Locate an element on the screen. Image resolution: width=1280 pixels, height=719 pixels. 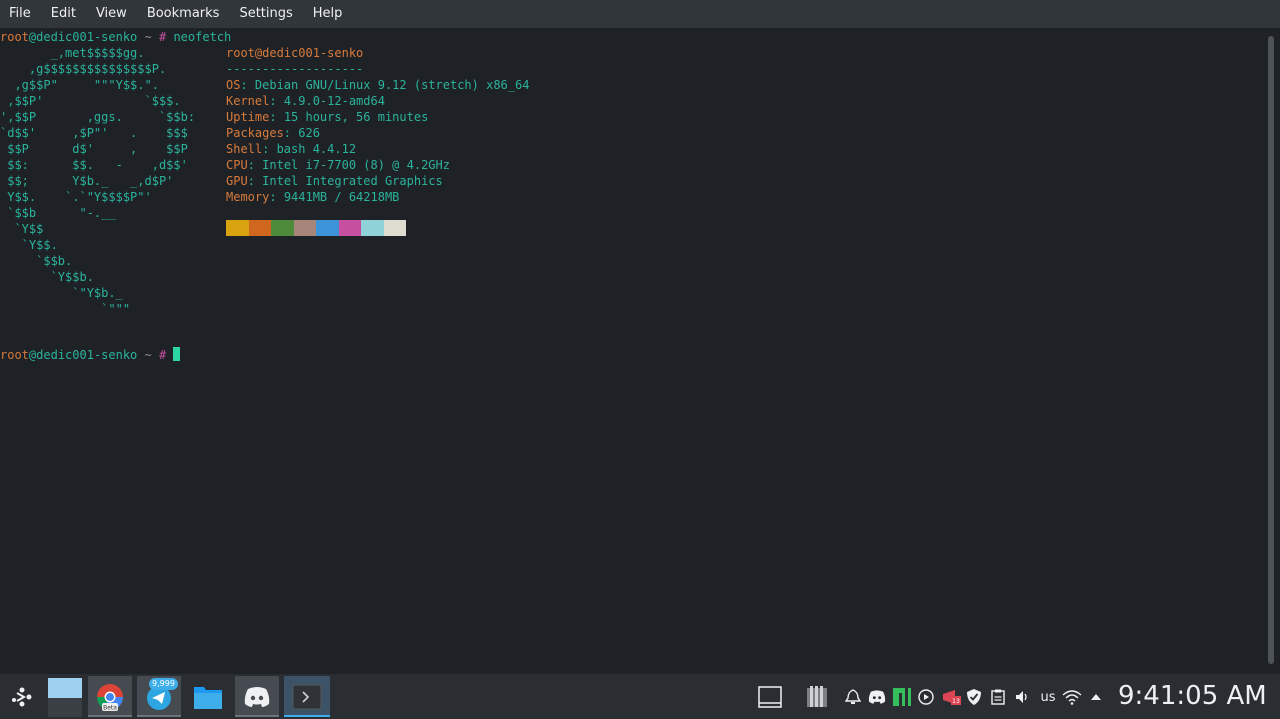
info-title: root@dedic001-senko is located at coordinates (294, 53).